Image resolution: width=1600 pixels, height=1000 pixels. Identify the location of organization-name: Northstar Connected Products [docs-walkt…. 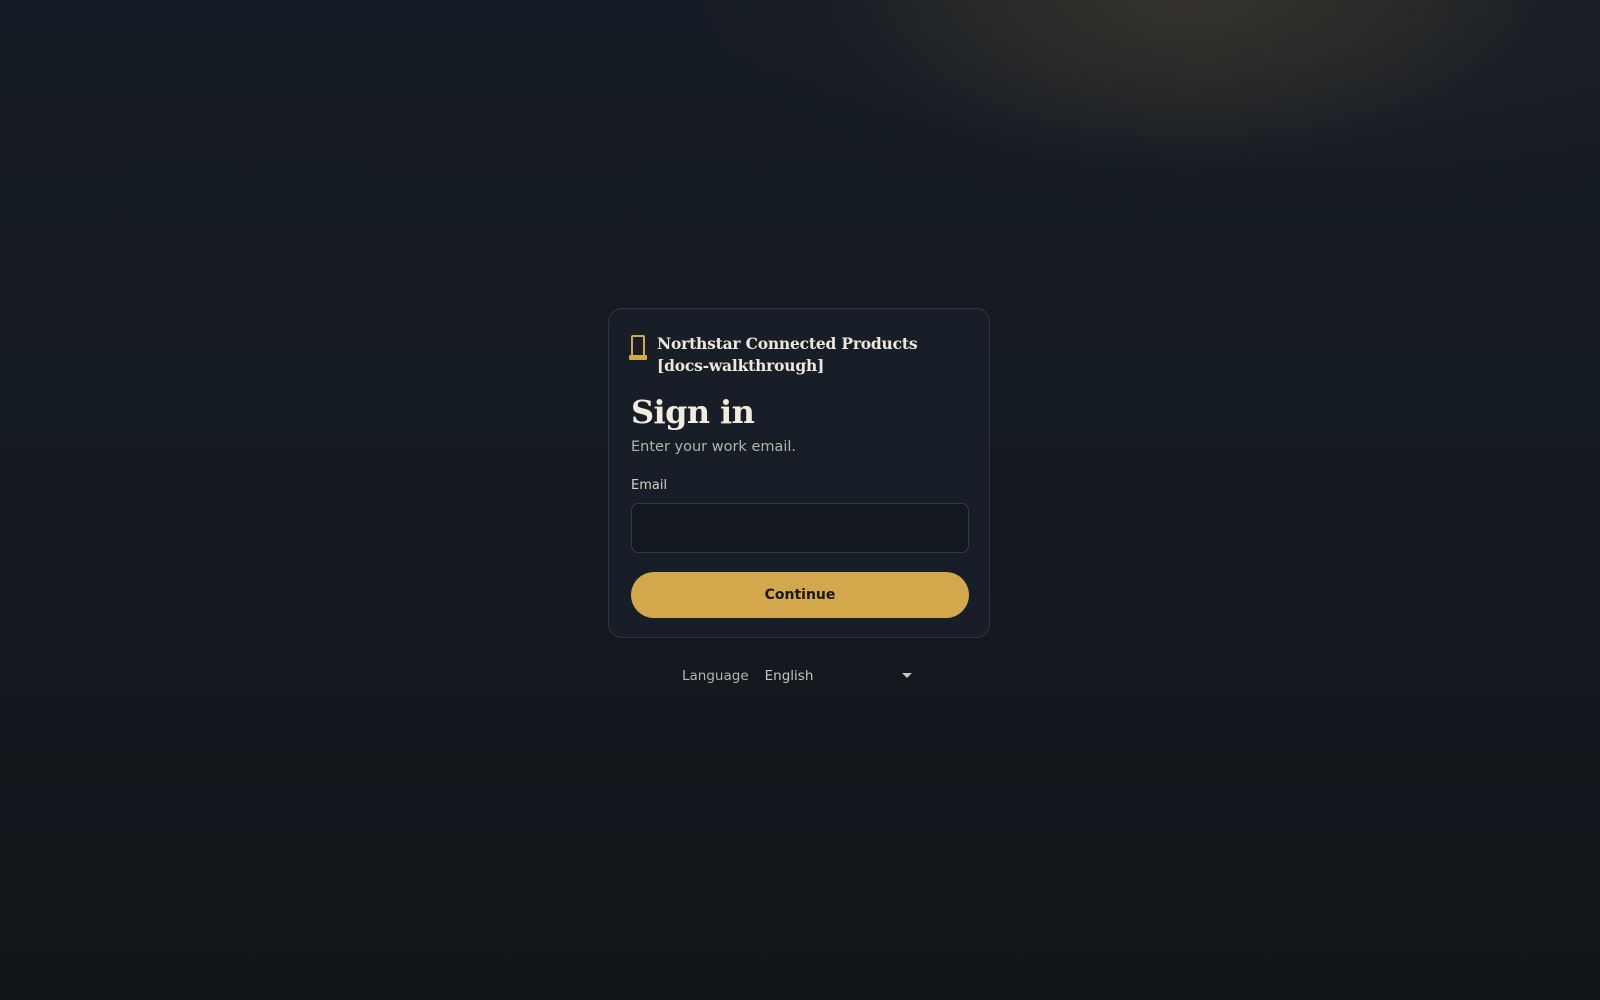
(787, 354).